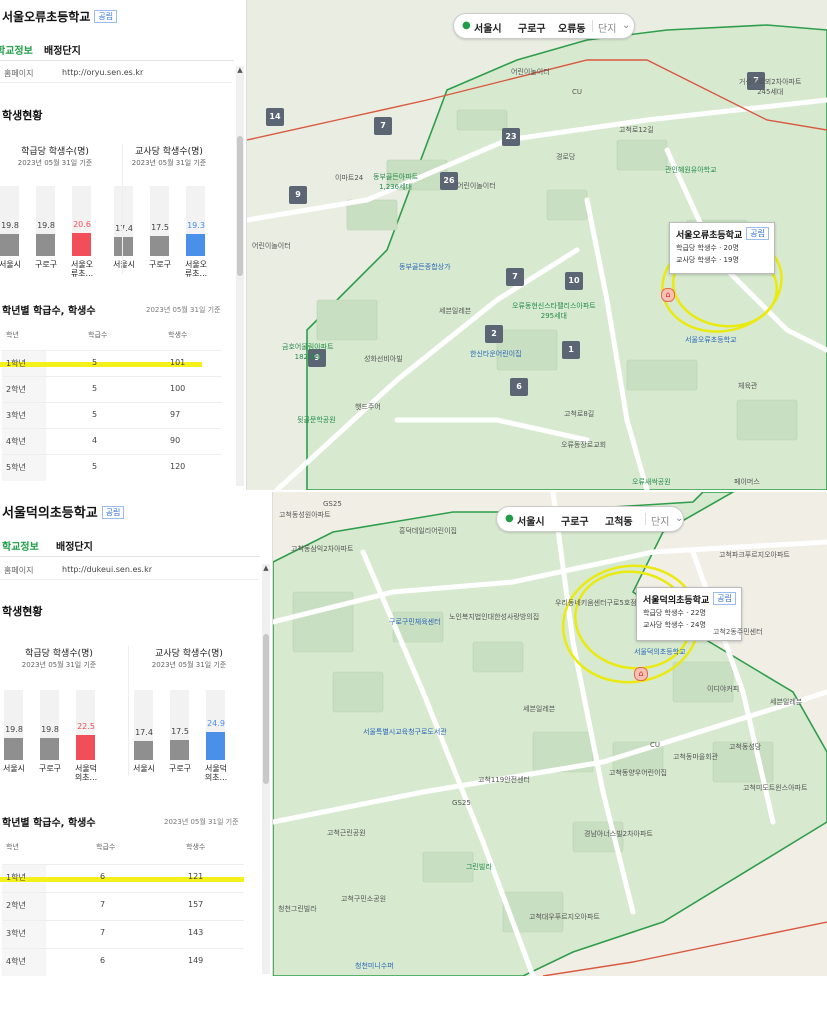 This screenshot has height=1030, width=827. I want to click on complex-count-marker: 10, so click(574, 281).